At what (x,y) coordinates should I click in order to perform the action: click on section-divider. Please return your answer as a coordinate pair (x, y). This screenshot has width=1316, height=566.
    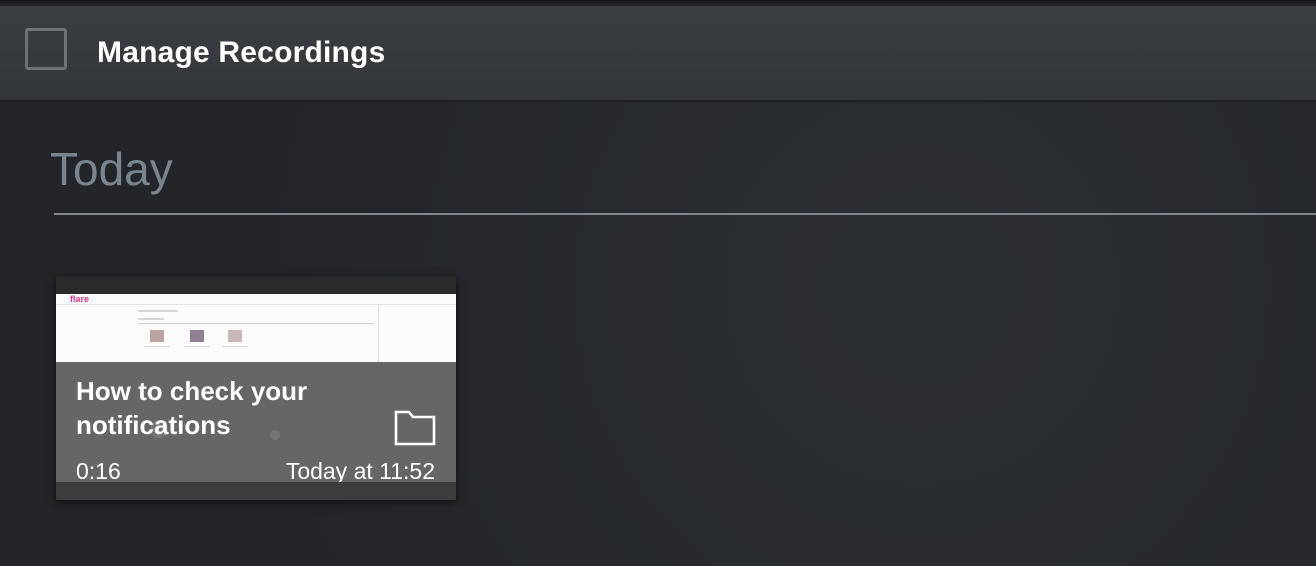
    Looking at the image, I should click on (685, 214).